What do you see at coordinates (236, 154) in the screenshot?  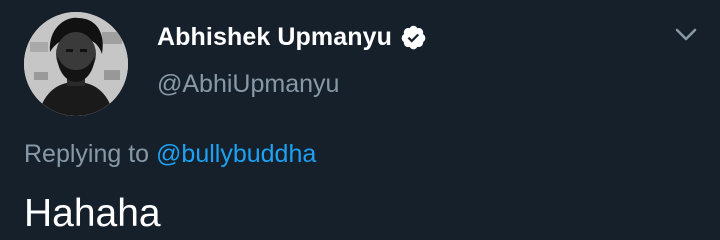 I see `reply-mention-link: @bullybuddha` at bounding box center [236, 154].